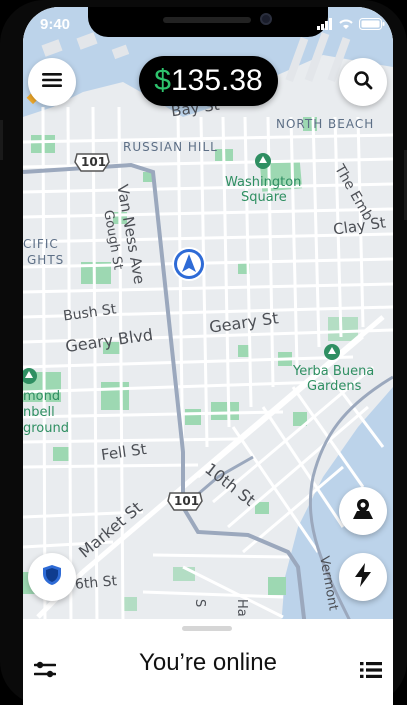 The height and width of the screenshot is (705, 407). What do you see at coordinates (325, 26) in the screenshot?
I see `signal-icon` at bounding box center [325, 26].